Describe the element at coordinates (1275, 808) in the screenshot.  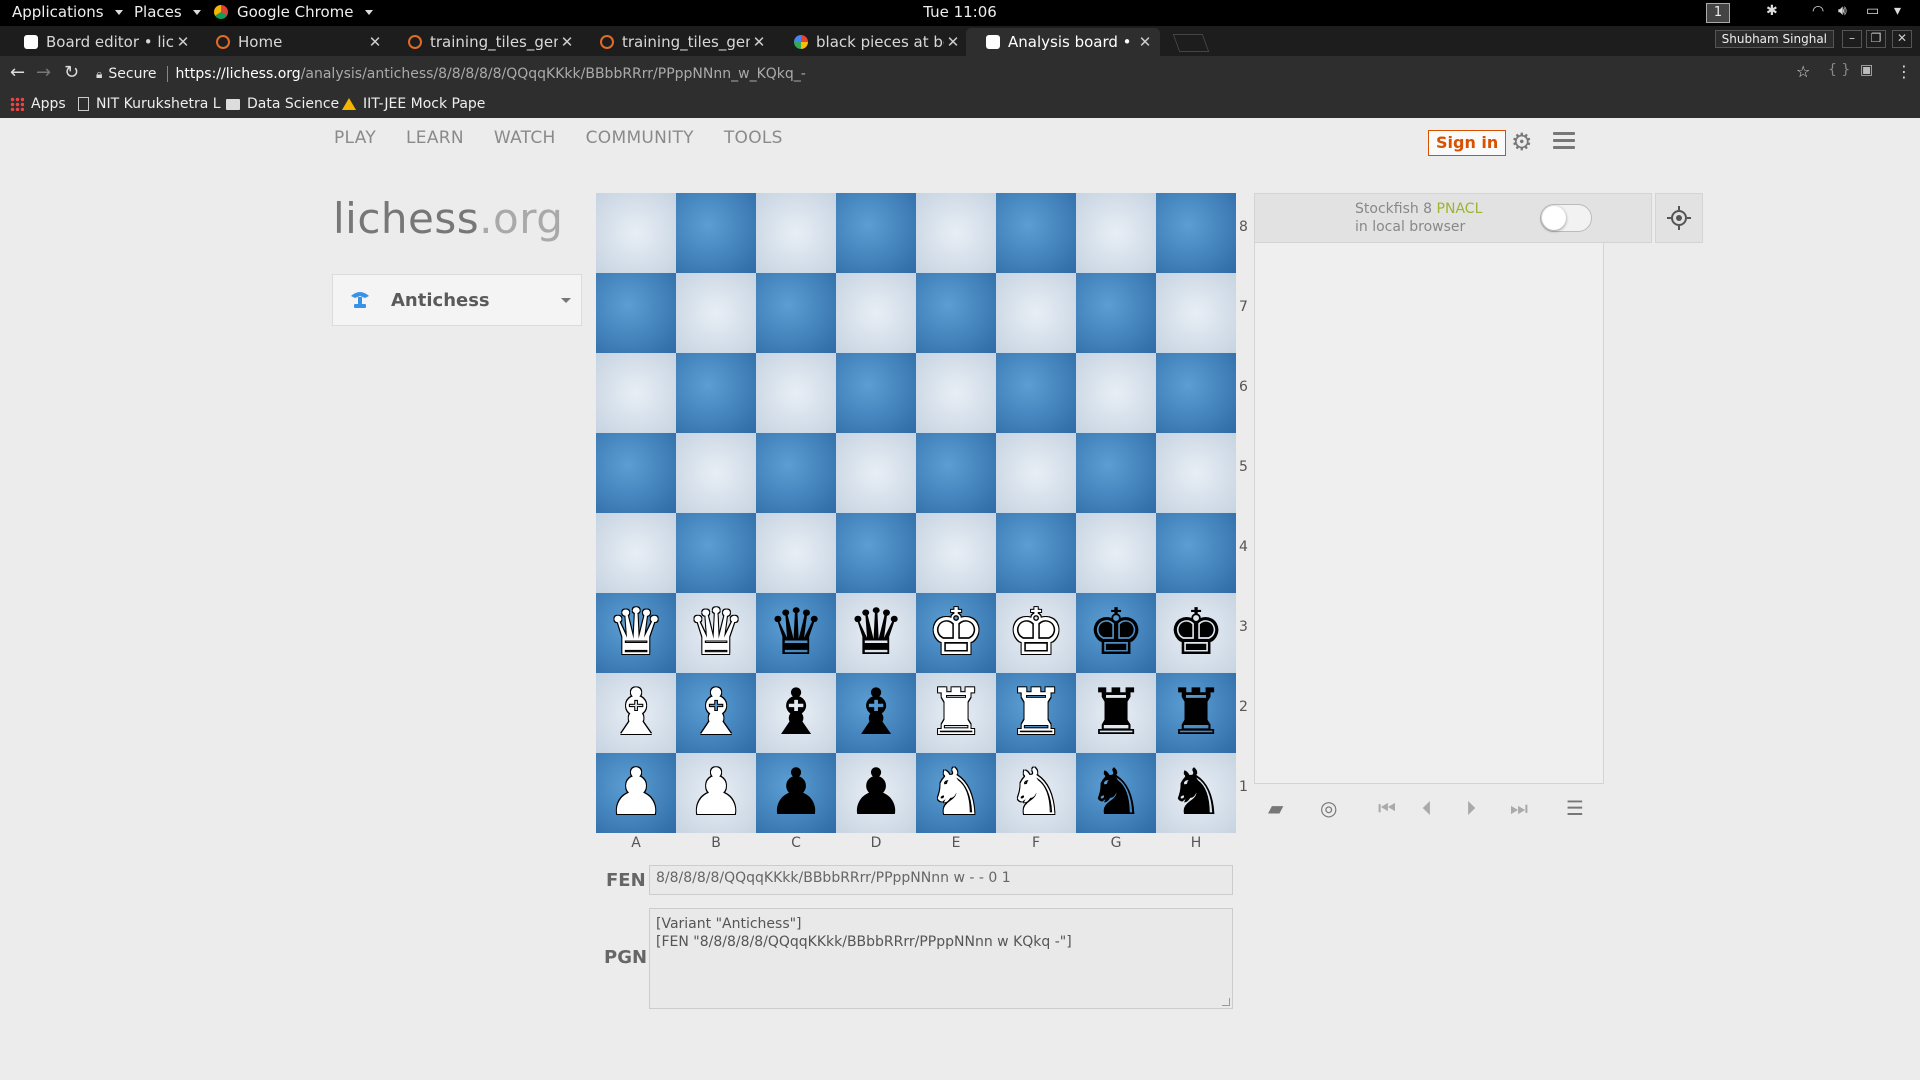
I see `book-icon: ▰` at that location.